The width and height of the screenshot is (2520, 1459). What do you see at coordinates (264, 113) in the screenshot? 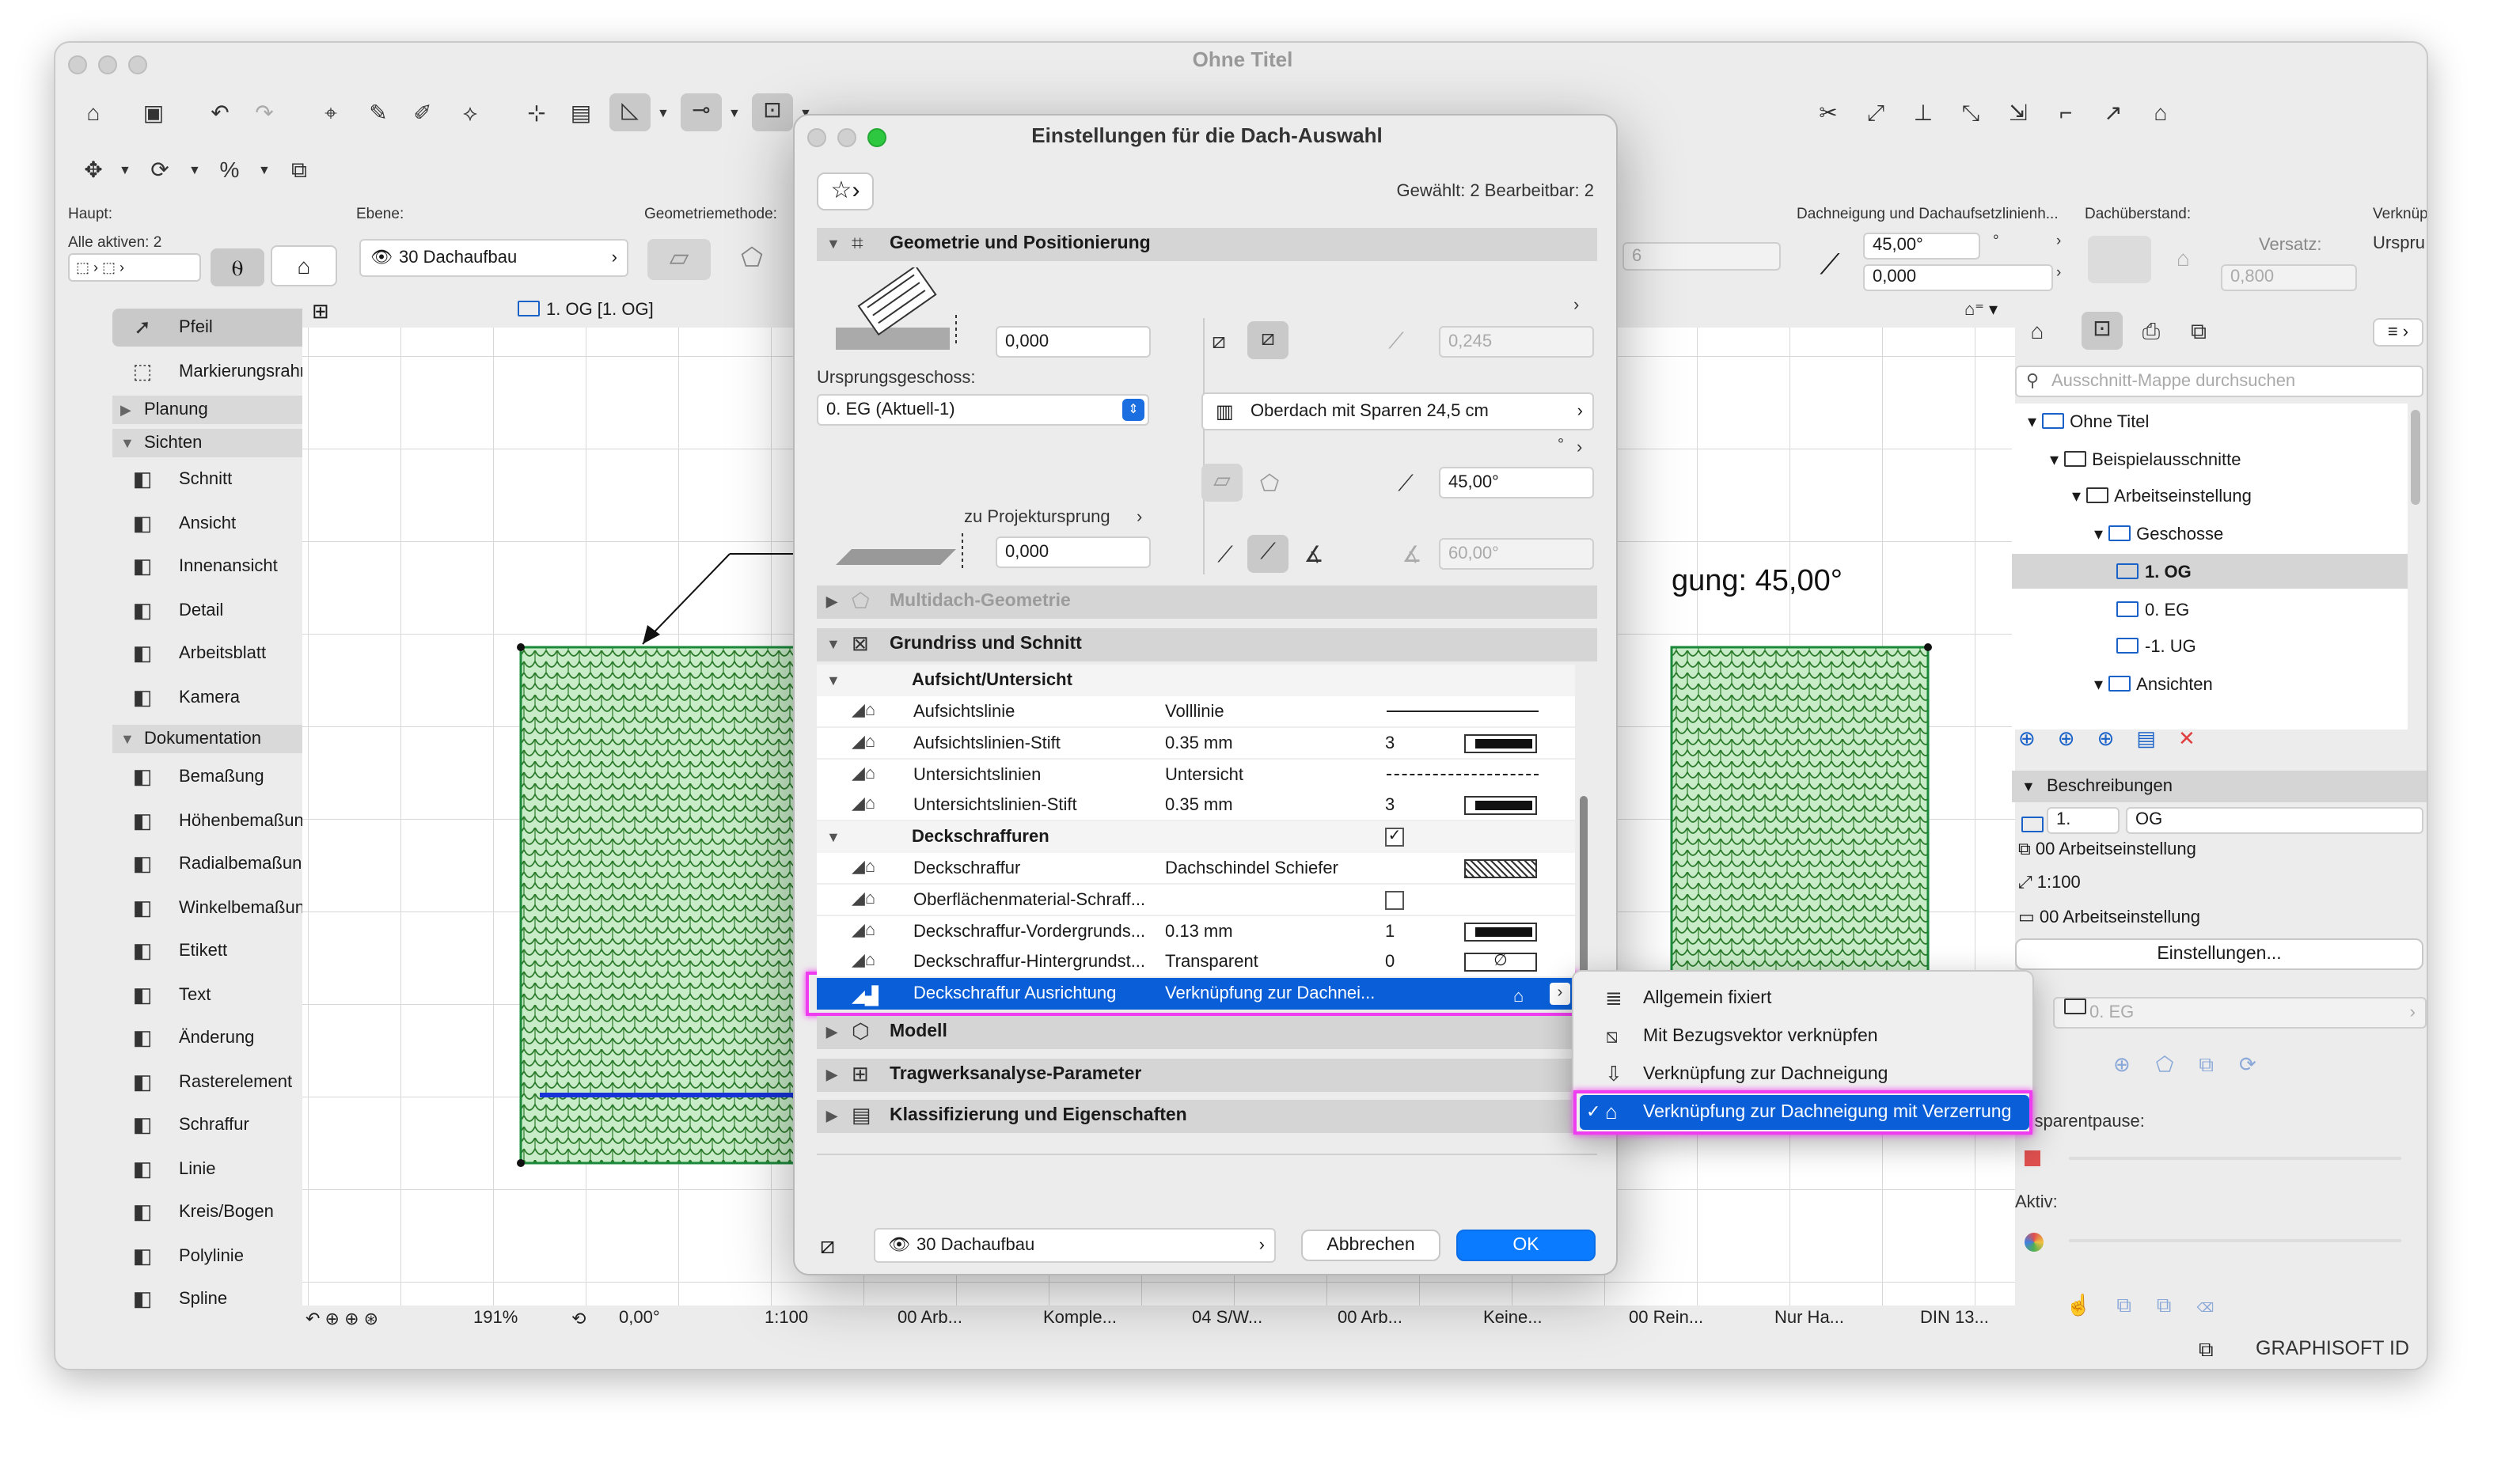
I see `redo-icon: ↷` at bounding box center [264, 113].